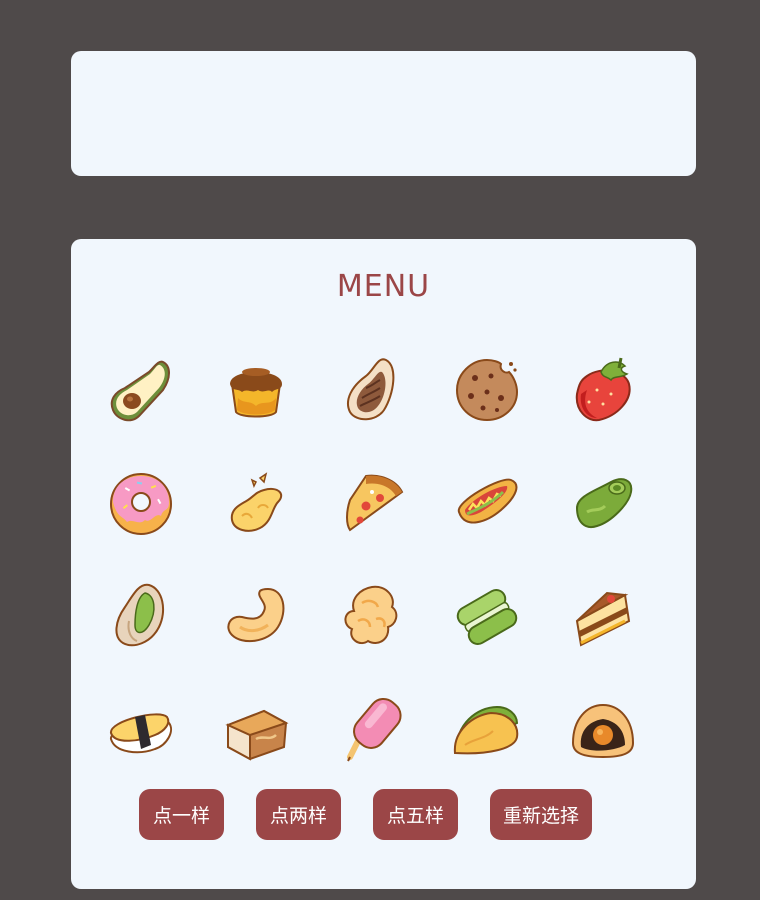  What do you see at coordinates (181, 814) in the screenshot?
I see `pick-one-button: 点一样` at bounding box center [181, 814].